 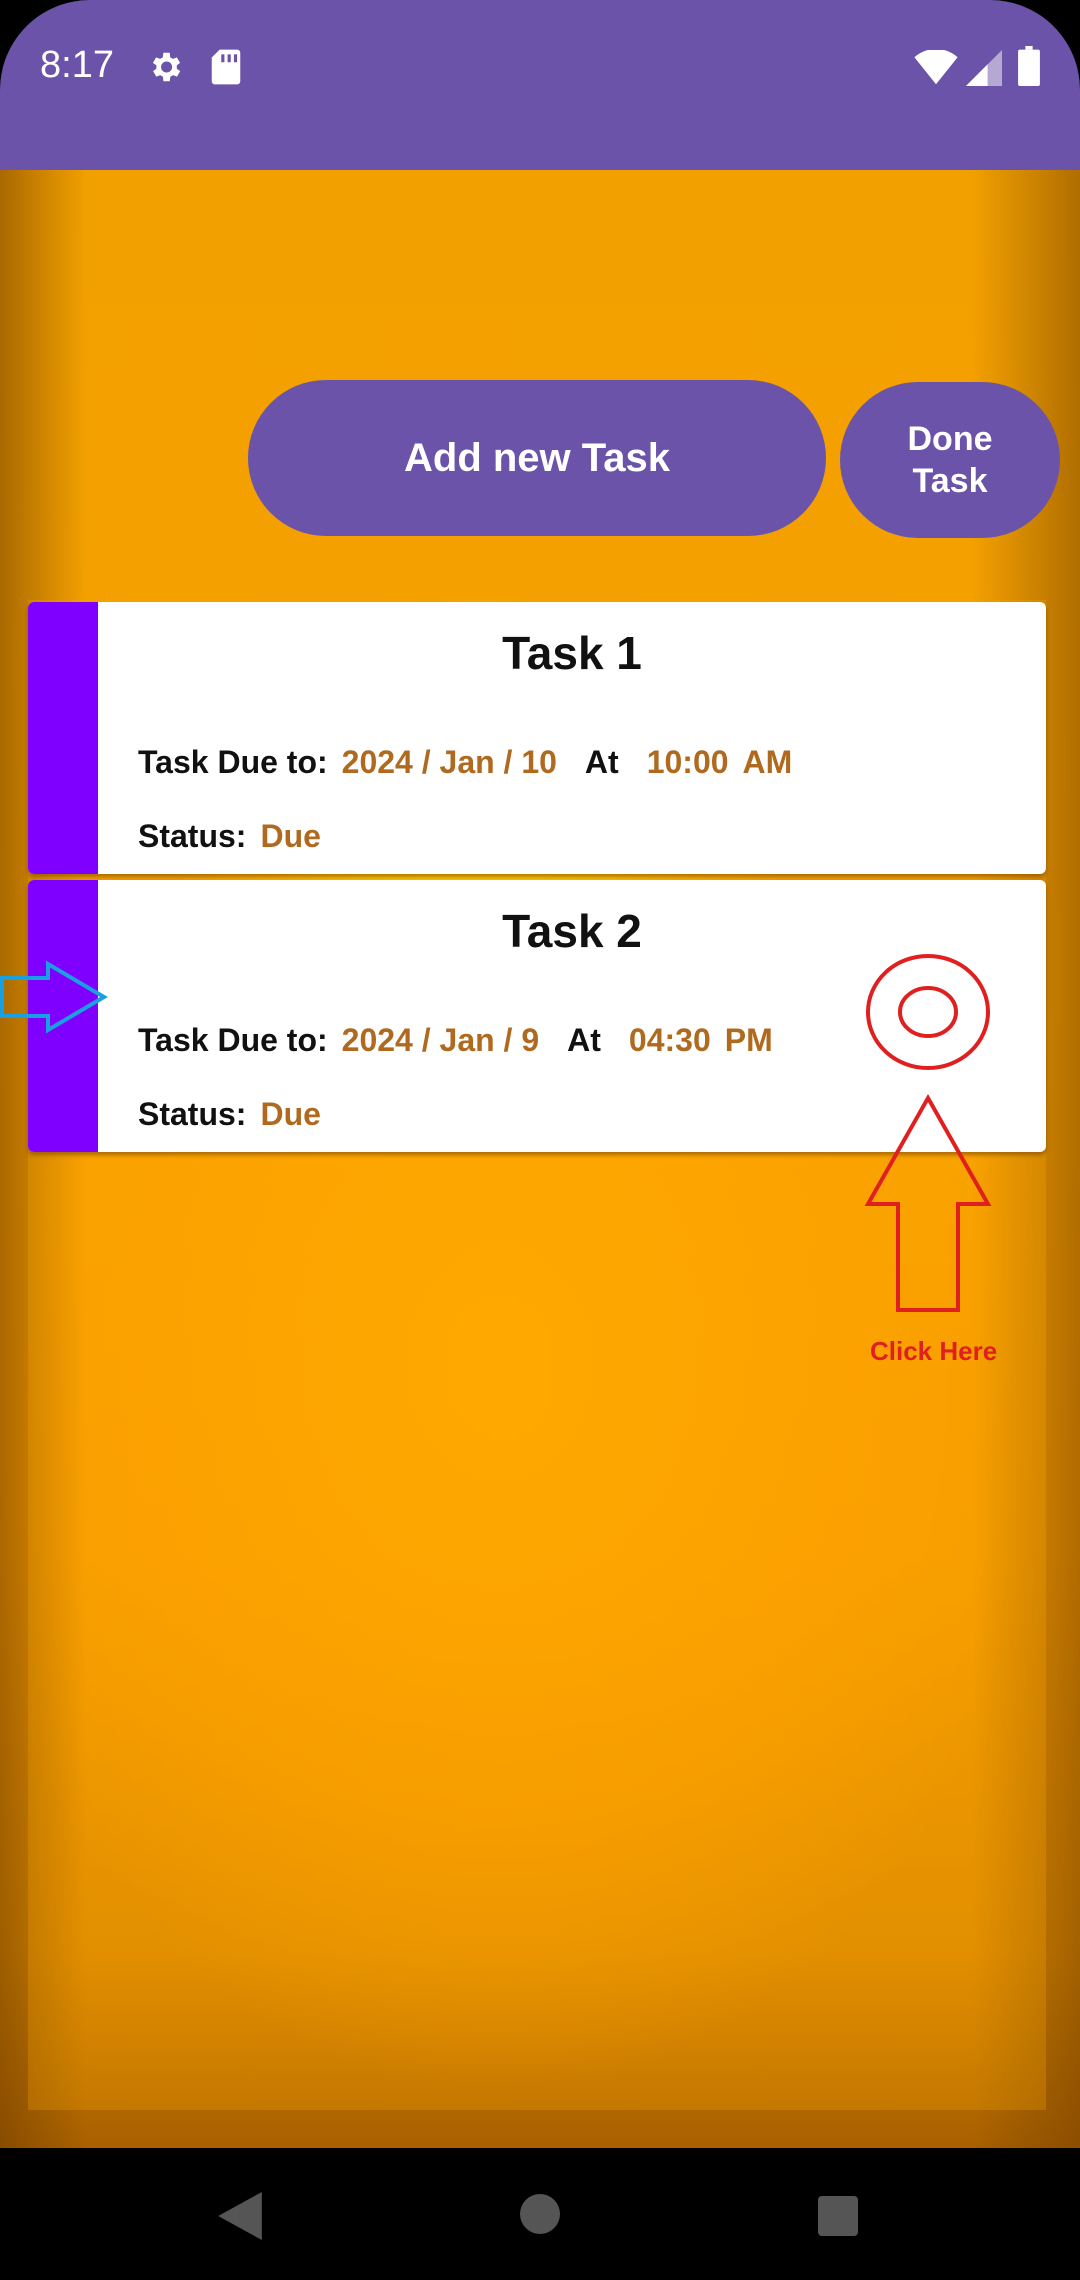 I want to click on done-task-label-line2: Task, so click(x=950, y=481).